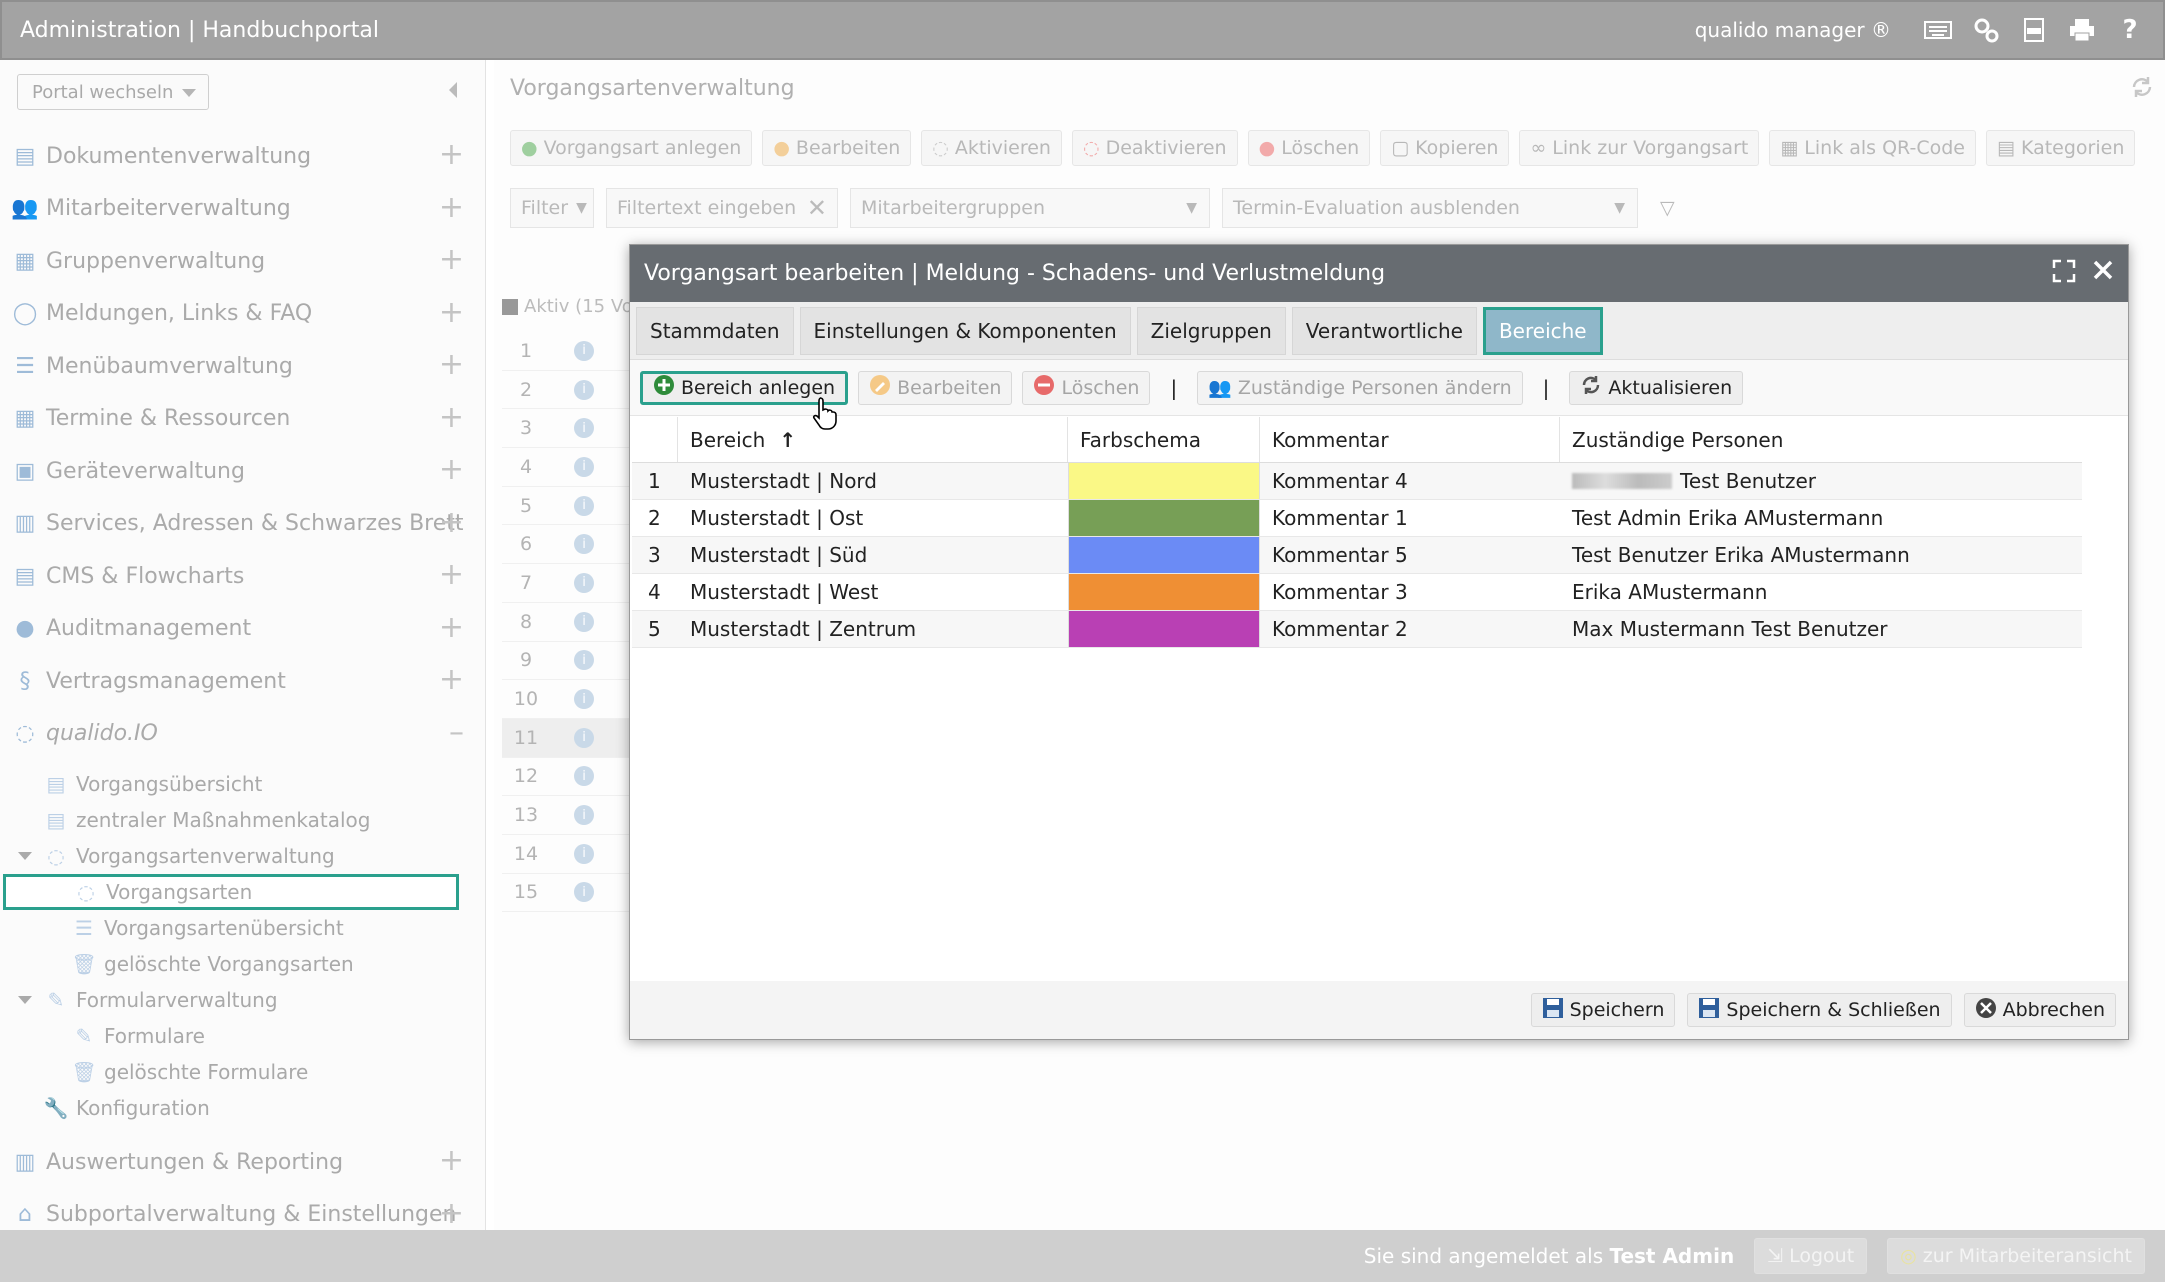 The height and width of the screenshot is (1282, 2165). What do you see at coordinates (1211, 330) in the screenshot?
I see `tab-zielgruppen: Zielgruppen` at bounding box center [1211, 330].